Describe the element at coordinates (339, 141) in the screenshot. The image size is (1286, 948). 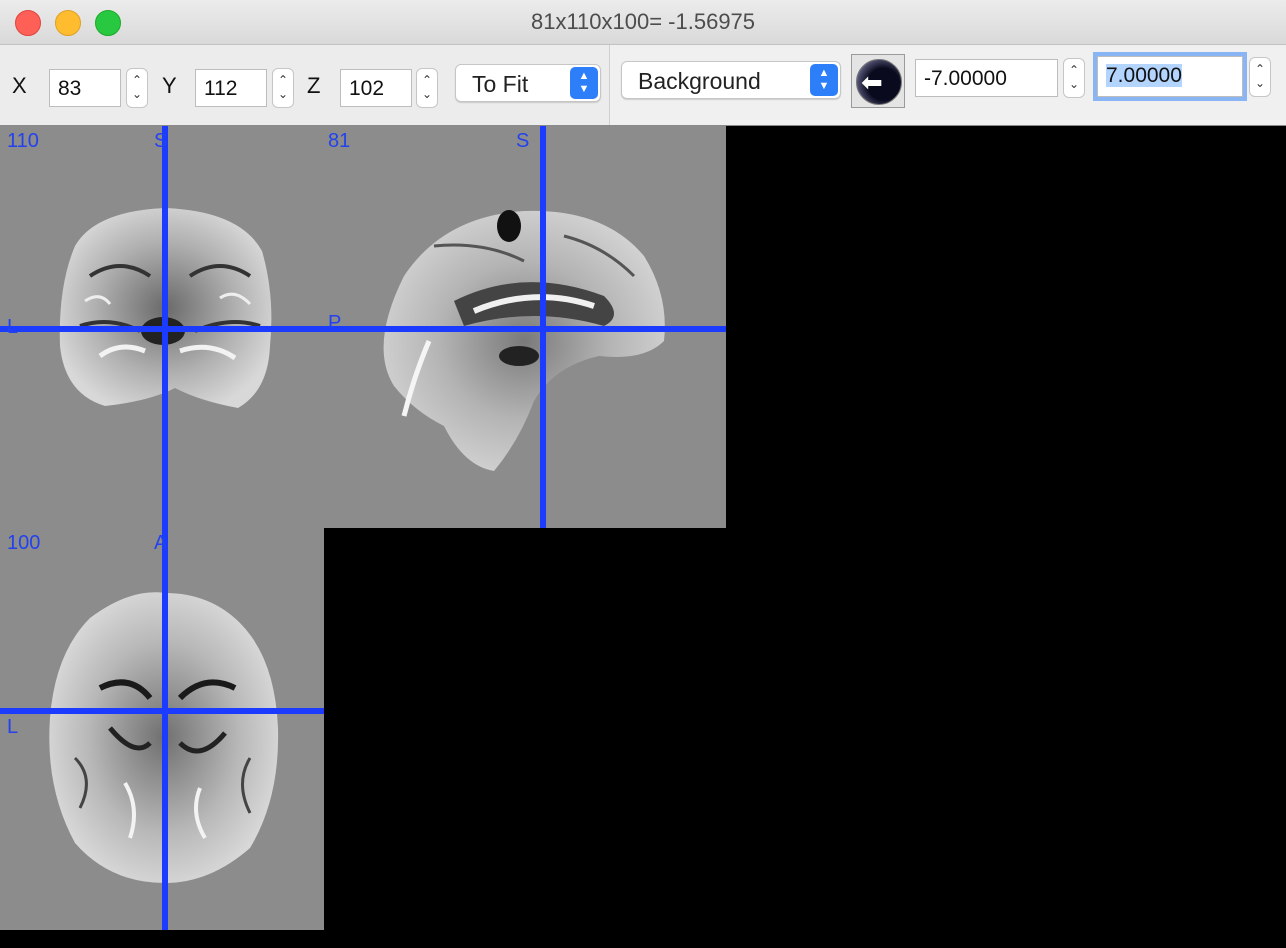
I see `sagittal-slice-number: 81` at that location.